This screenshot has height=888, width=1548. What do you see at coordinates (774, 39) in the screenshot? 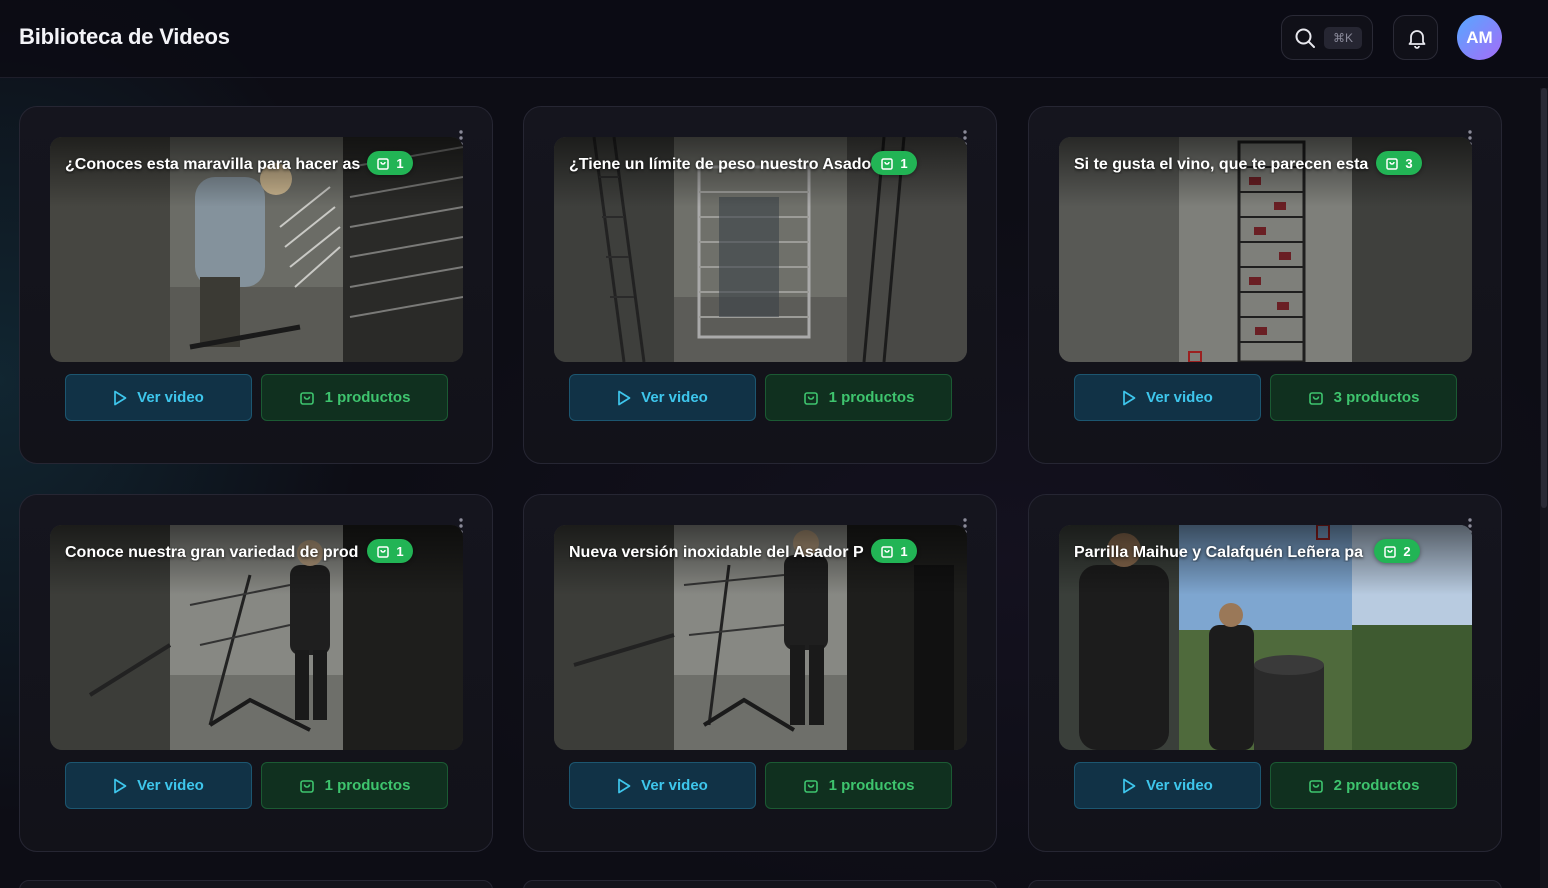
I see `top-bar: Biblioteca de Videos ⌘K AM` at bounding box center [774, 39].